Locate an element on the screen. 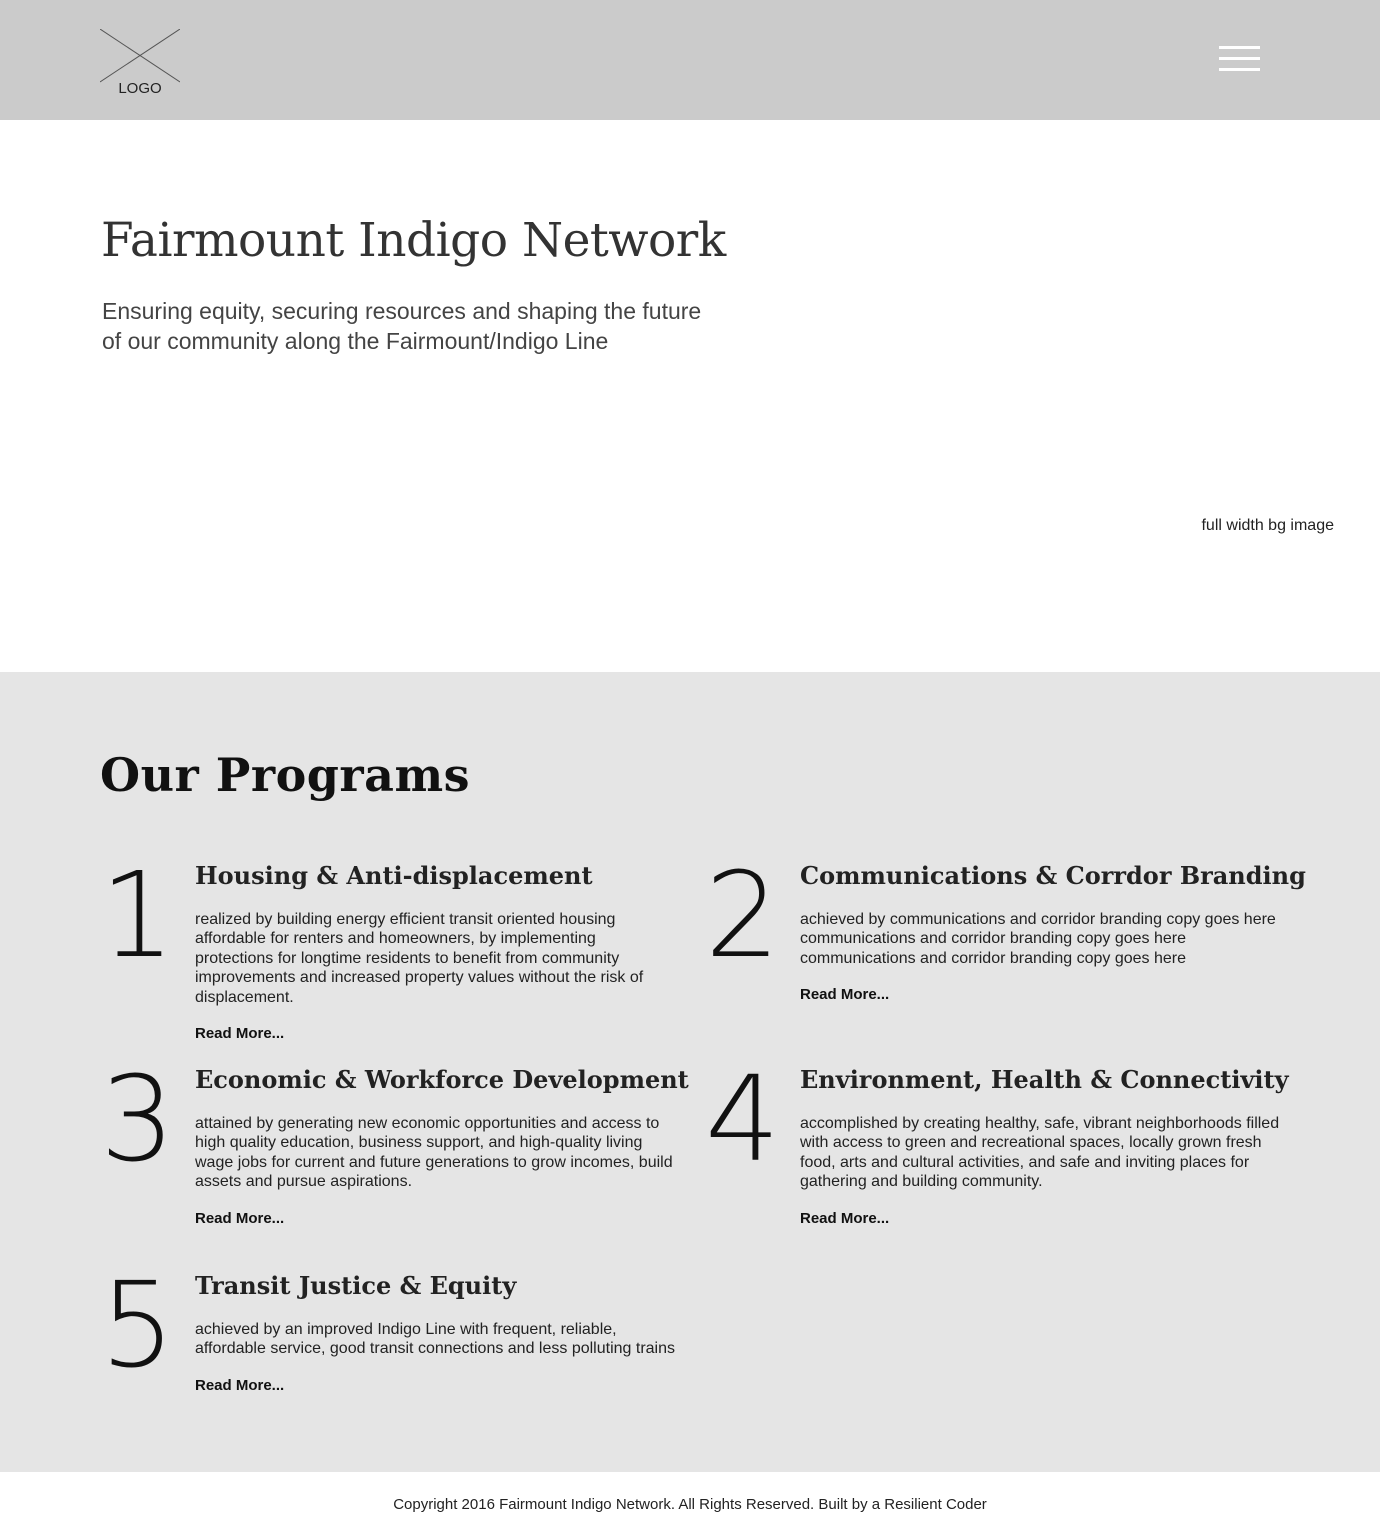  logo-placeholder-icon is located at coordinates (140, 56).